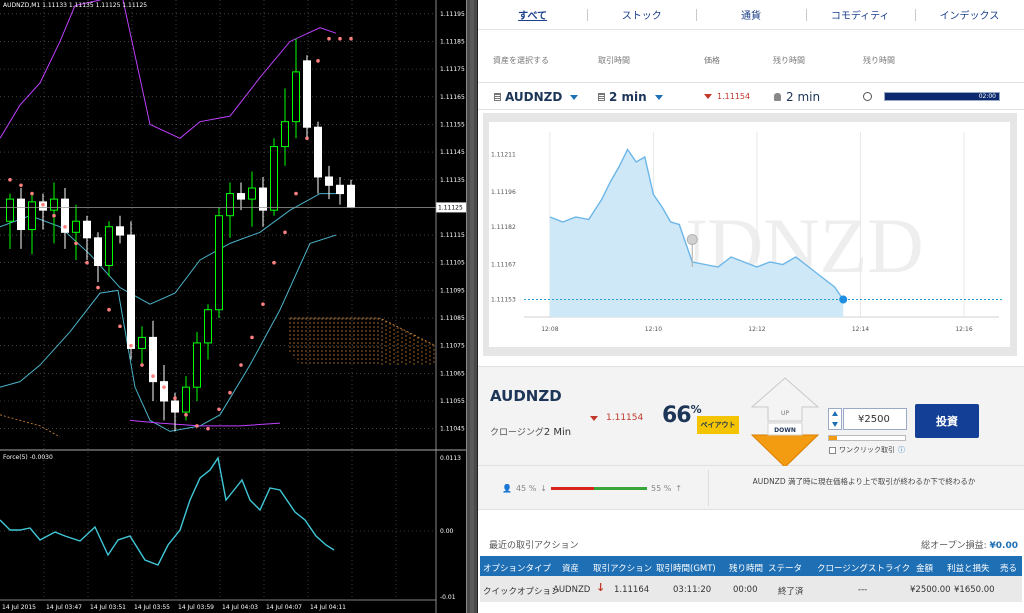 The image size is (1024, 613). I want to click on y-tick-label: 1.11182, so click(503, 227).